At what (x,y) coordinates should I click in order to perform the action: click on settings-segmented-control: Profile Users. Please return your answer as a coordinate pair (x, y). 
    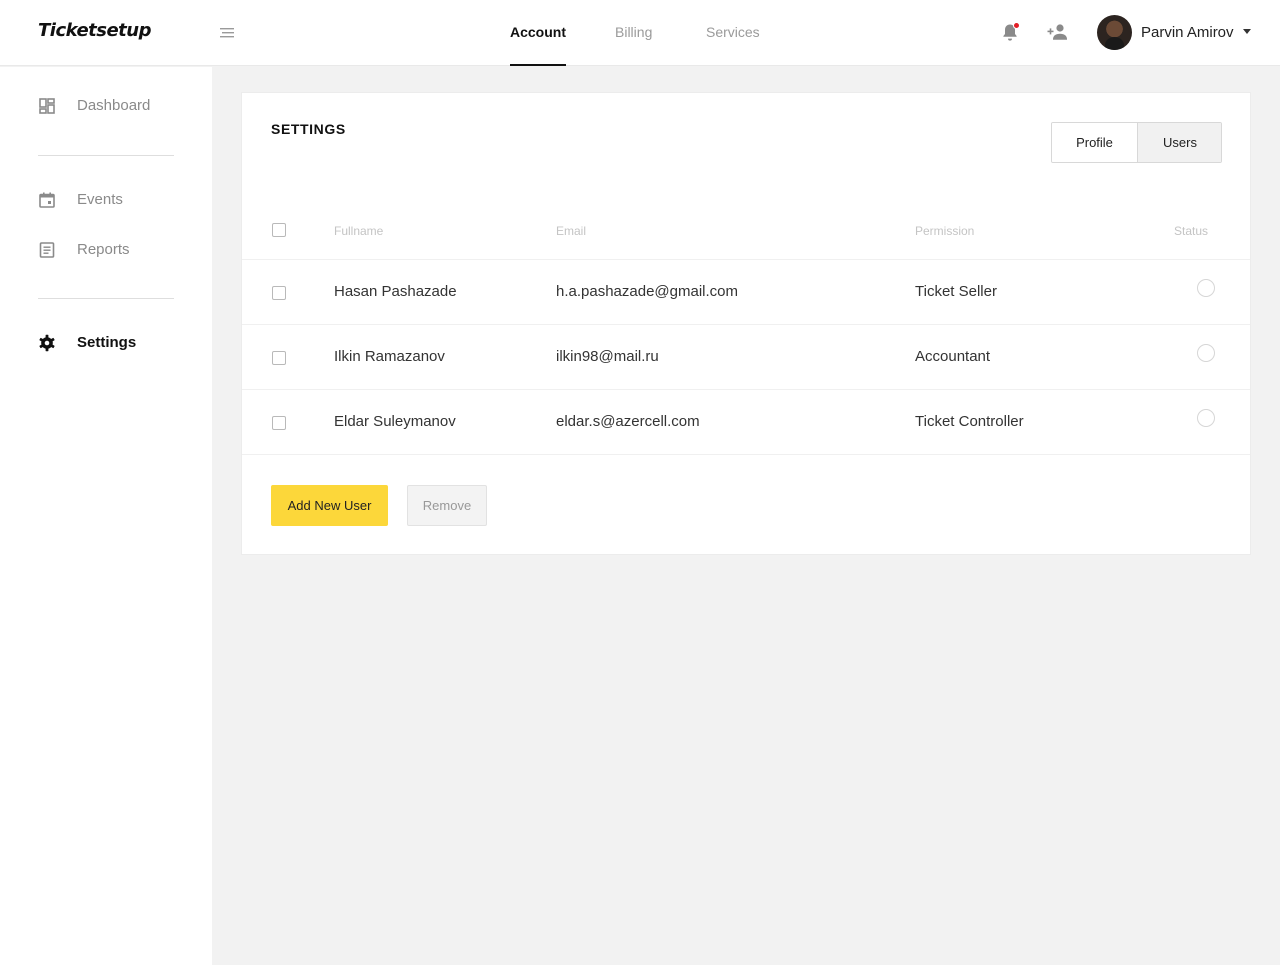
    Looking at the image, I should click on (1136, 142).